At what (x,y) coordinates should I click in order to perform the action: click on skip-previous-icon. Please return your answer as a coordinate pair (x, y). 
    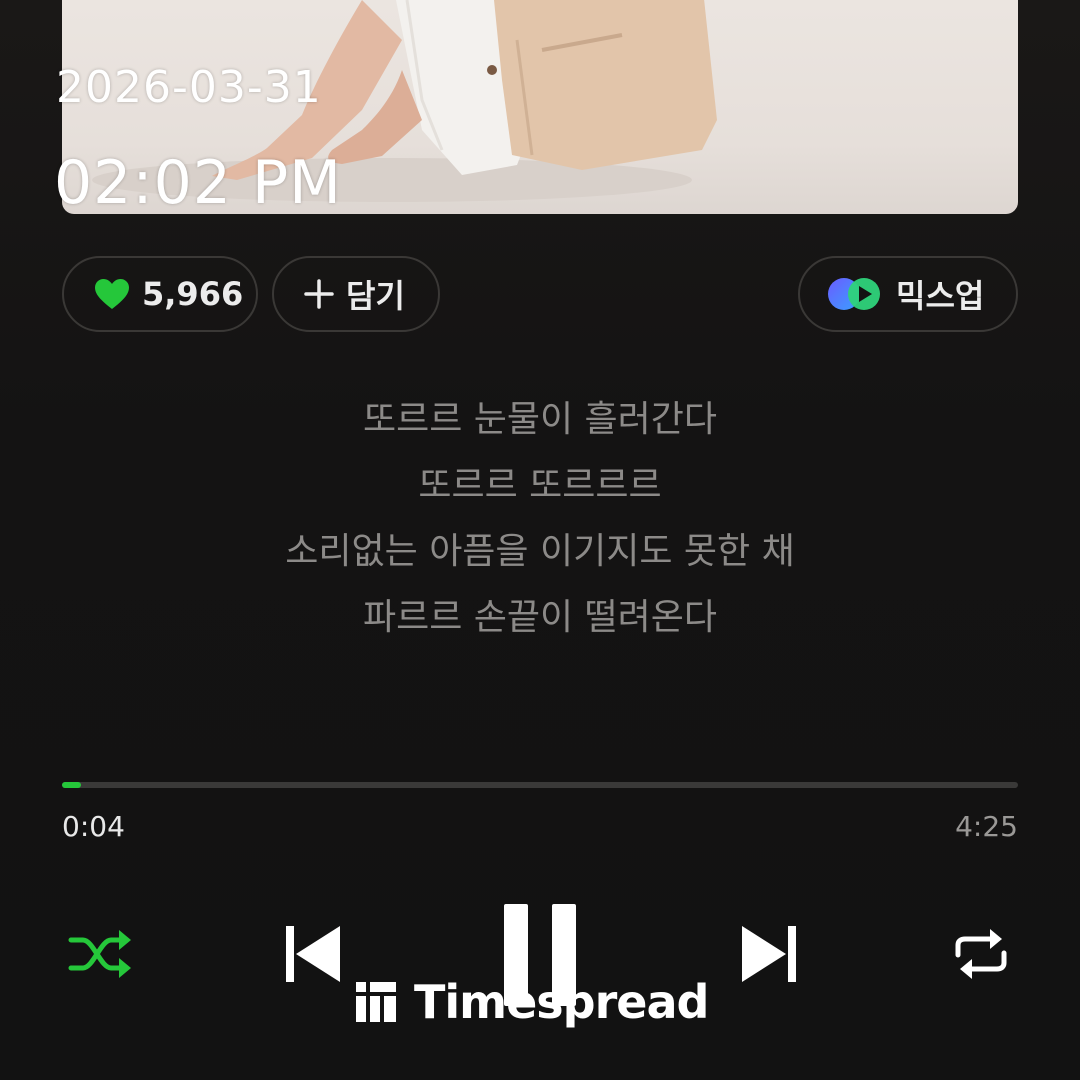
    Looking at the image, I should click on (313, 954).